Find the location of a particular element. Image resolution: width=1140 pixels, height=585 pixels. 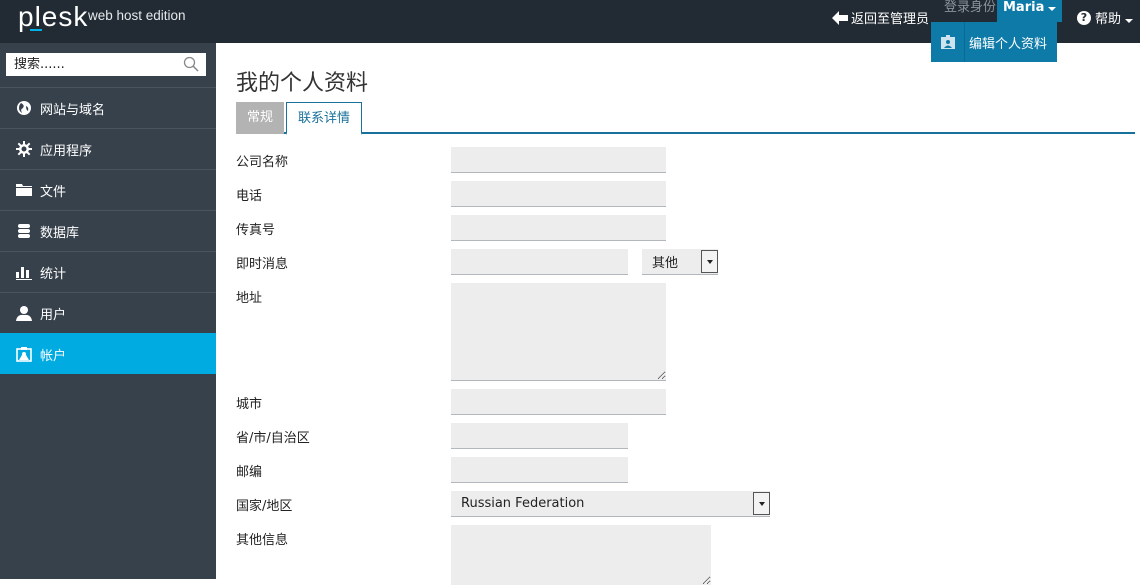

folder-icon is located at coordinates (24, 190).